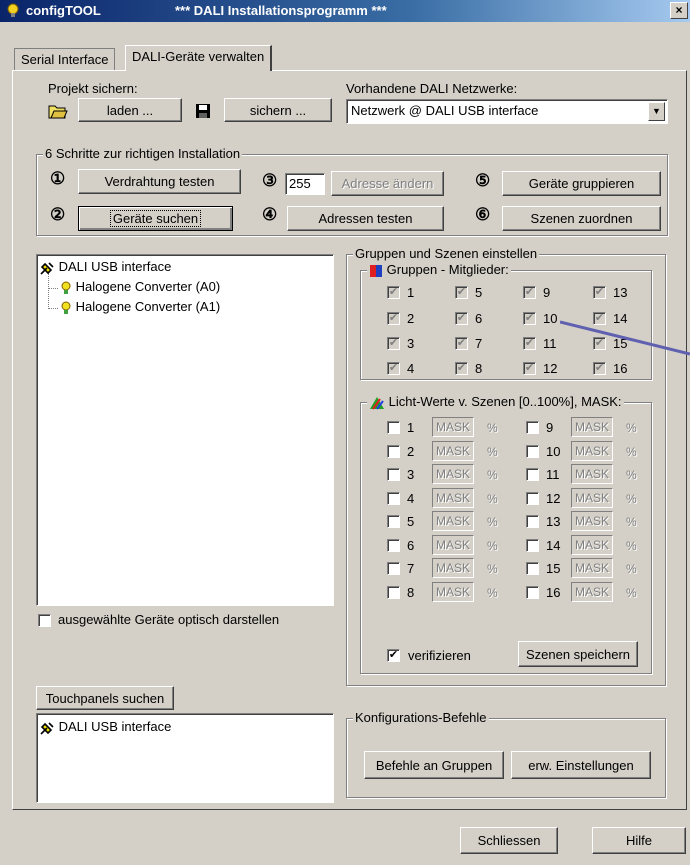 Image resolution: width=690 pixels, height=865 pixels. Describe the element at coordinates (140, 287) in the screenshot. I see `tree-item-device: Halogene Converter (A0)` at that location.